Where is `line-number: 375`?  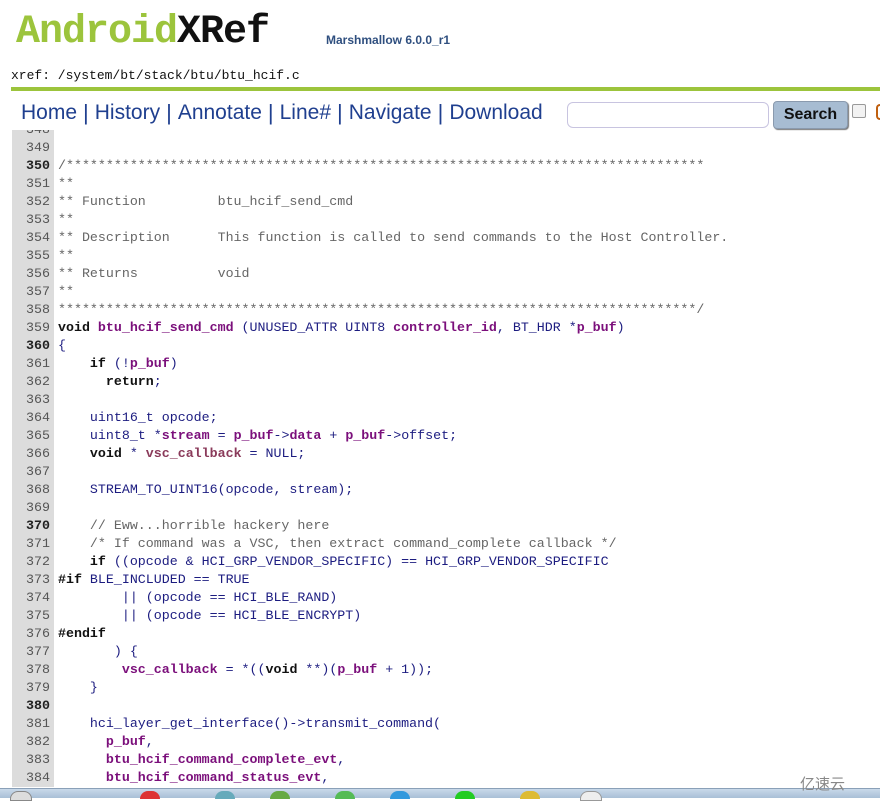
line-number: 375 is located at coordinates (33, 616).